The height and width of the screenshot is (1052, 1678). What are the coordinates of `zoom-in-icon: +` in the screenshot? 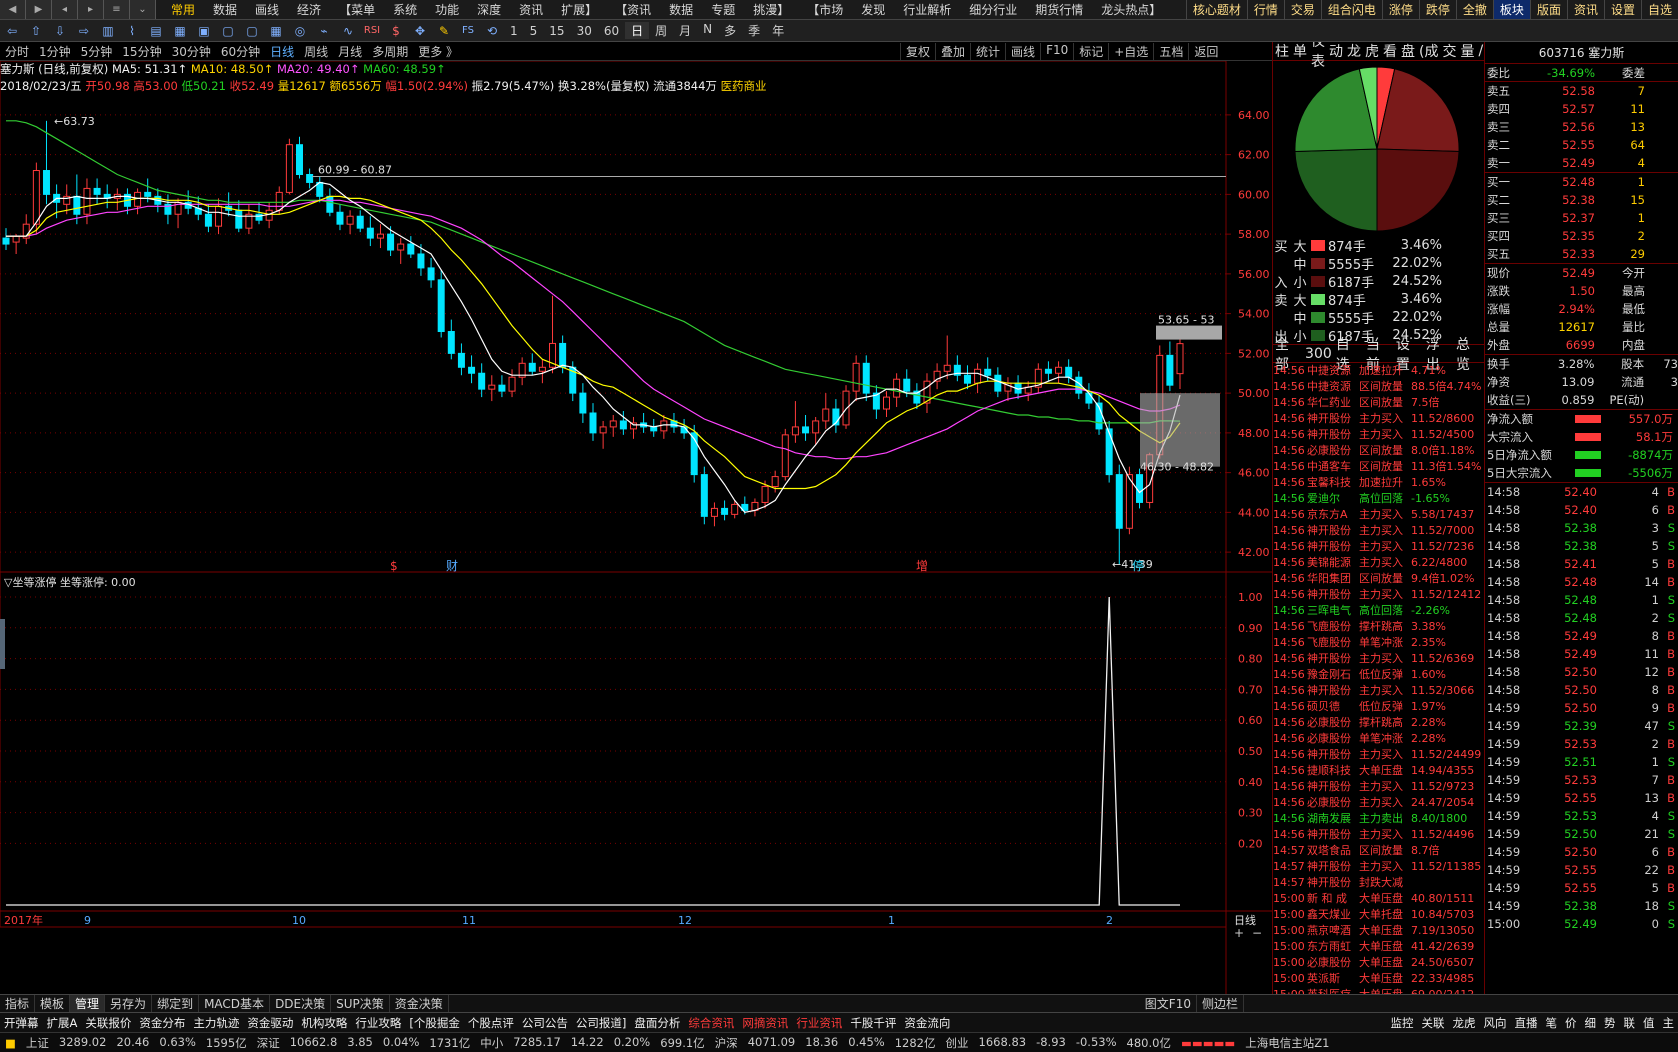 It's located at (1239, 933).